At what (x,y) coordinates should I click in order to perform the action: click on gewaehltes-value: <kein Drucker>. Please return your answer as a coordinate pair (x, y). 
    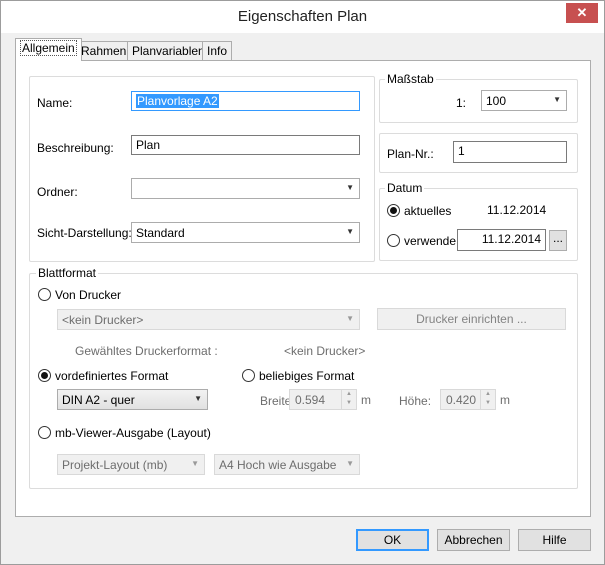
    Looking at the image, I should click on (325, 351).